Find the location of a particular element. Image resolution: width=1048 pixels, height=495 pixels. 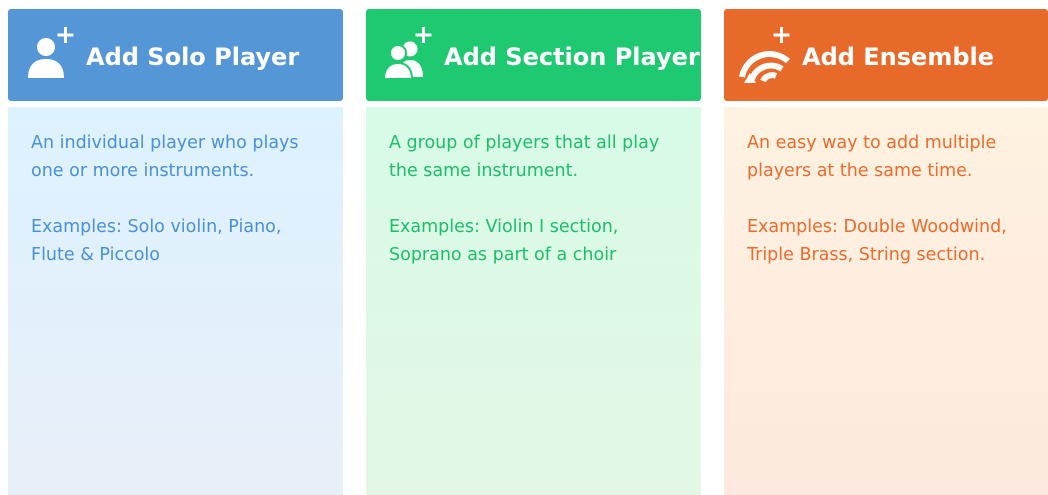

add-ensemble-button: Add Ensemble is located at coordinates (886, 55).